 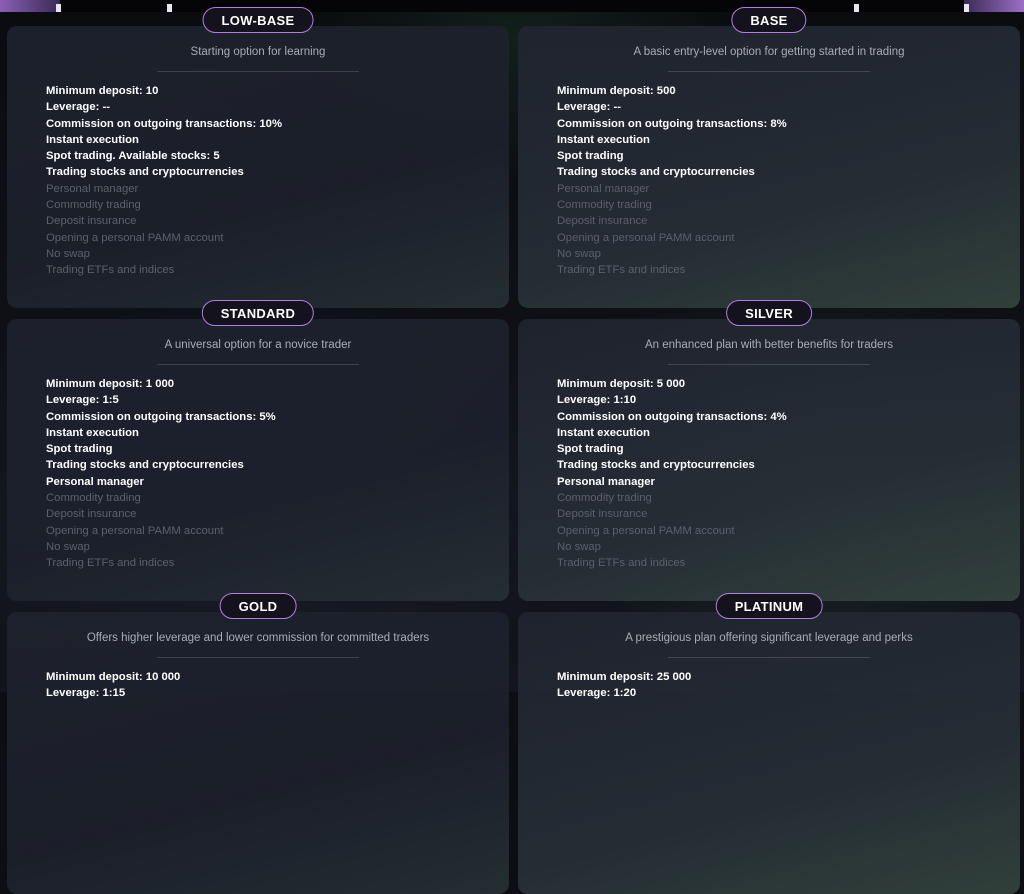 I want to click on feature-item-enabled: Leverage: 1:15, so click(x=86, y=693).